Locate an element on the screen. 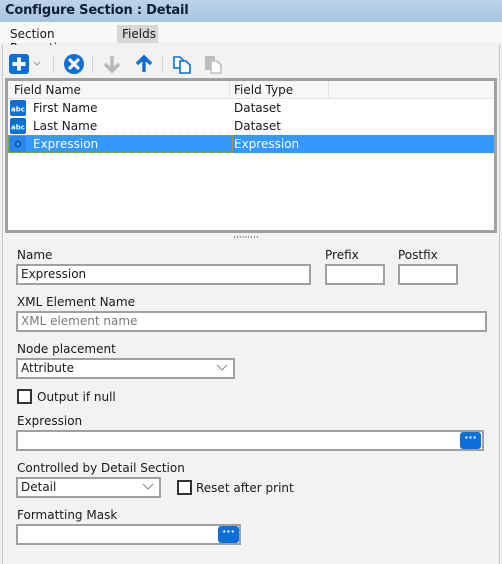  field-type-cell: Expression is located at coordinates (267, 144).